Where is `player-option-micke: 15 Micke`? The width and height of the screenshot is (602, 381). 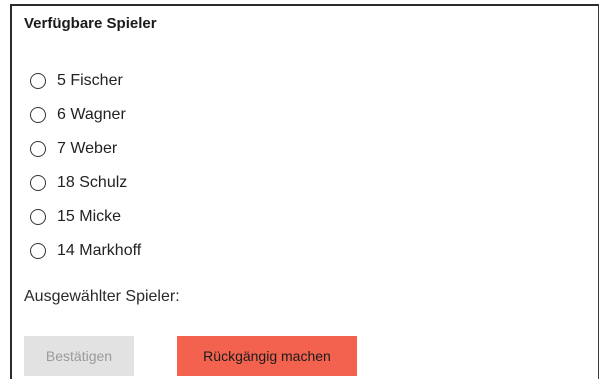 player-option-micke: 15 Micke is located at coordinates (85, 217).